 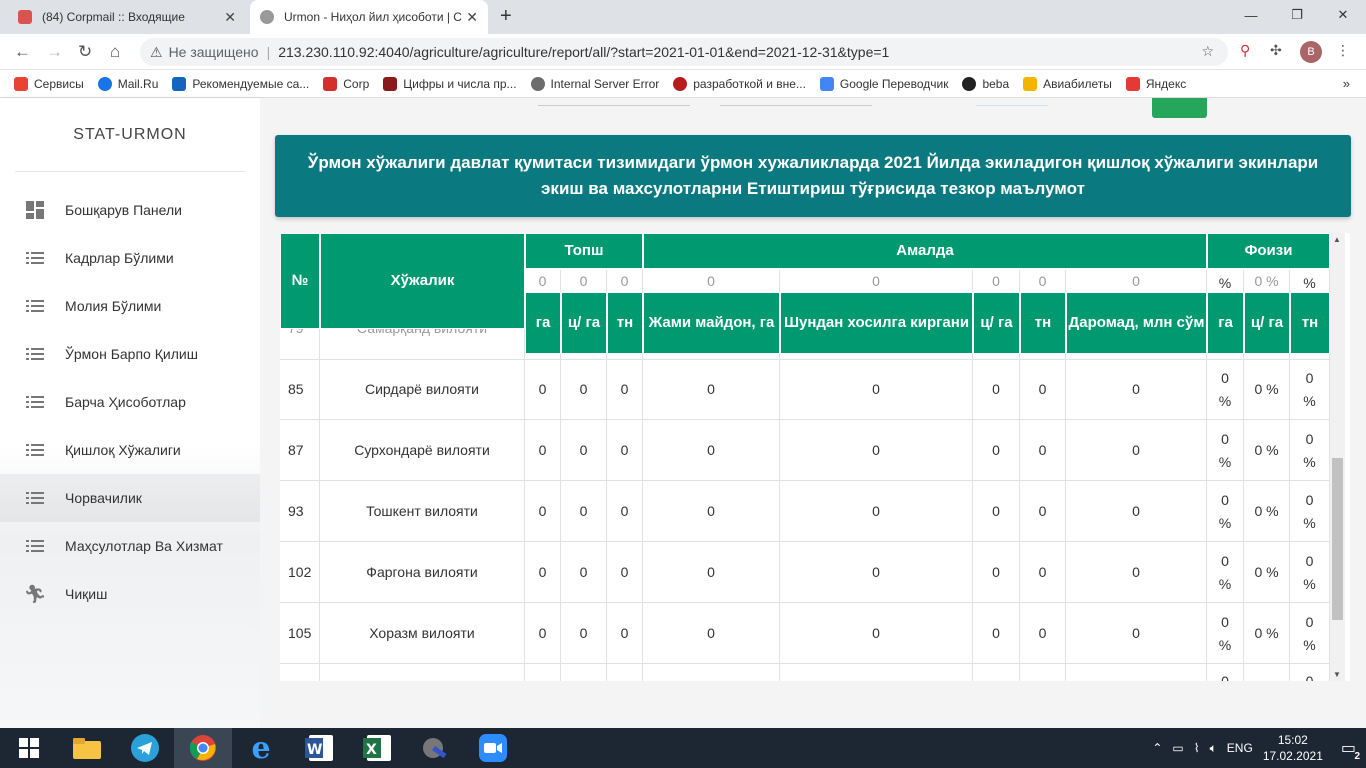 I want to click on bookmark-internal-error: Internal Server Error, so click(x=595, y=83).